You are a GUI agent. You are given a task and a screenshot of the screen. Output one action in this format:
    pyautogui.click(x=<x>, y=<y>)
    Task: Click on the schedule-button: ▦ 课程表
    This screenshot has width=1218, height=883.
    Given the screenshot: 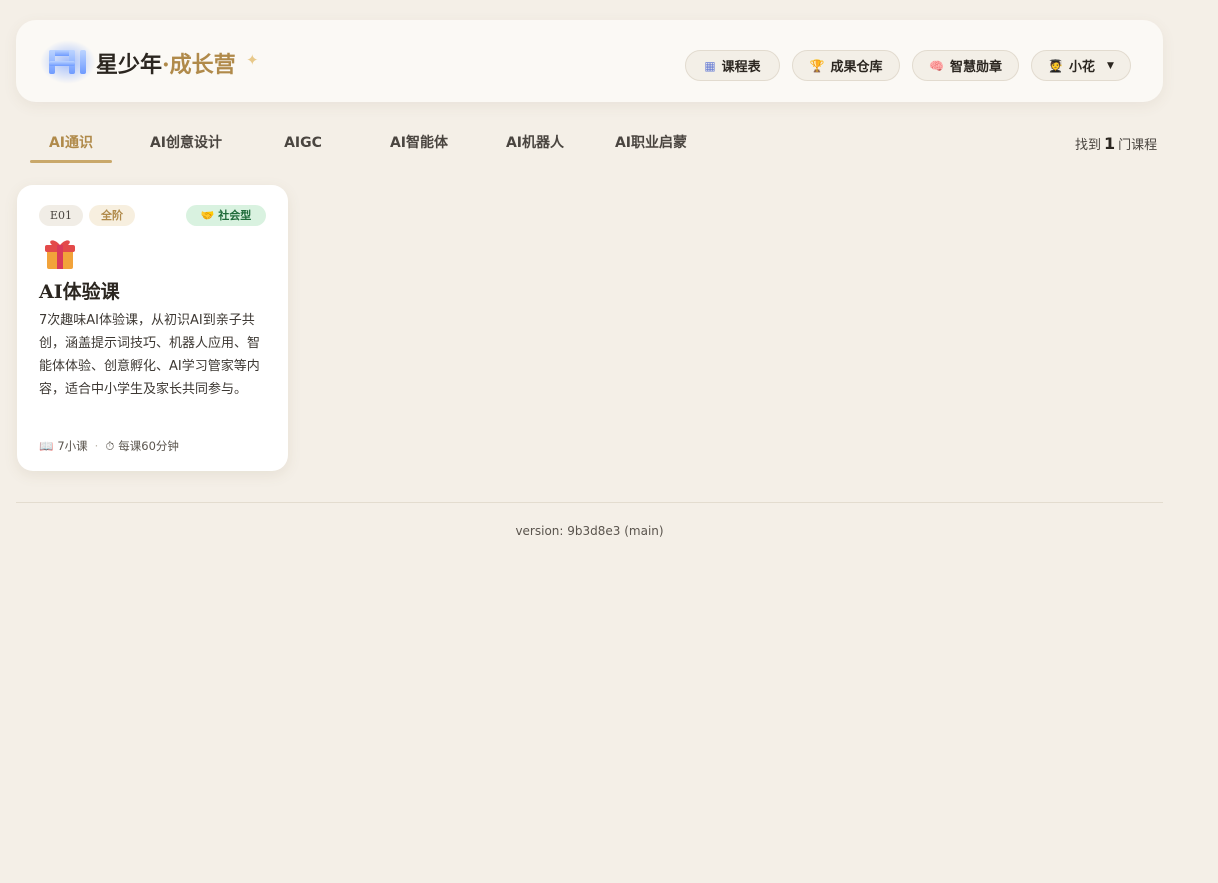 What is the action you would take?
    pyautogui.click(x=732, y=65)
    